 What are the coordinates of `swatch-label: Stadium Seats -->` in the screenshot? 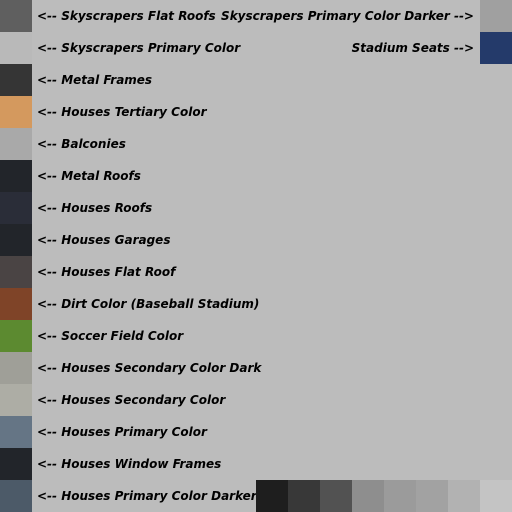 It's located at (412, 48).